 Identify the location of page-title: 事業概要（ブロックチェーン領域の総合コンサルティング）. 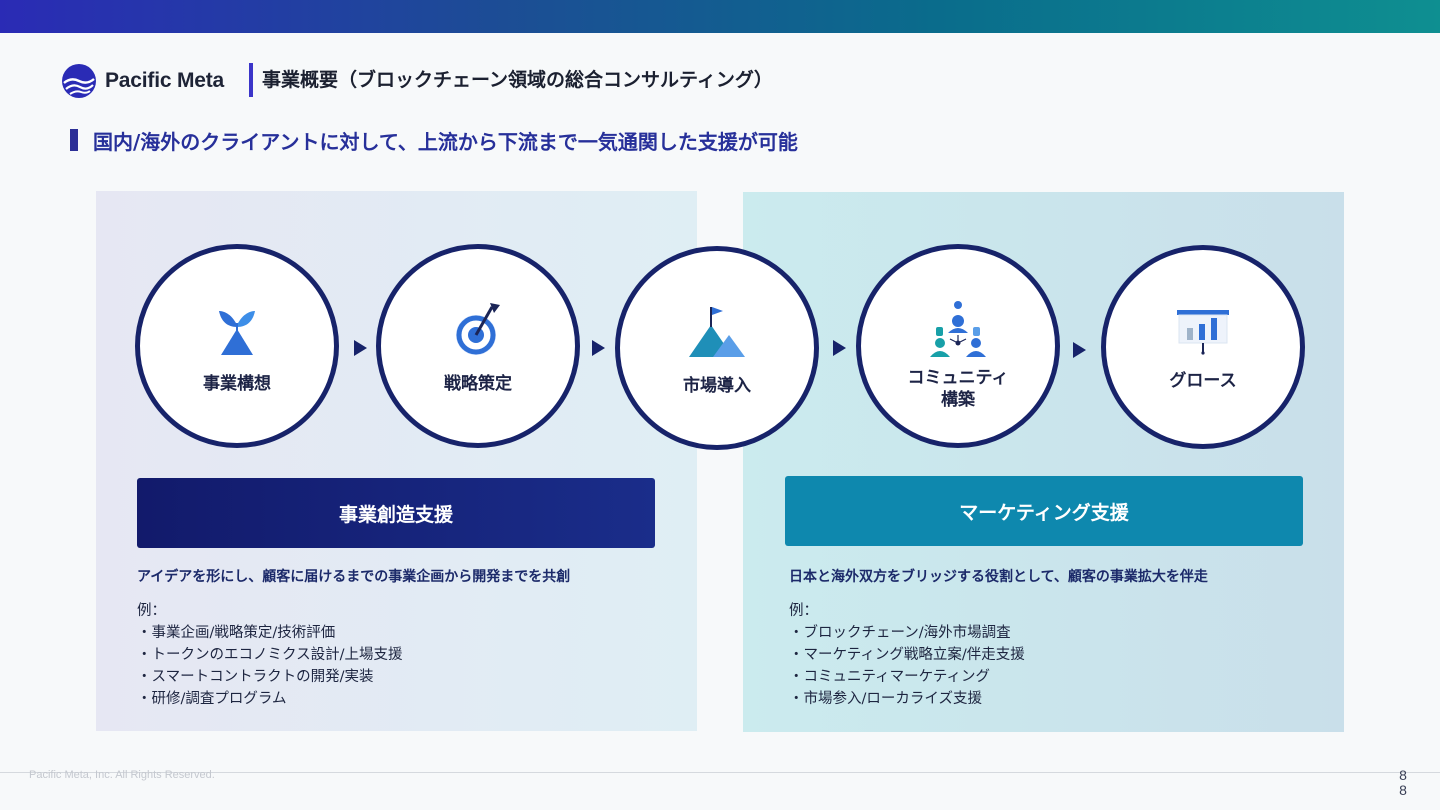
(517, 80).